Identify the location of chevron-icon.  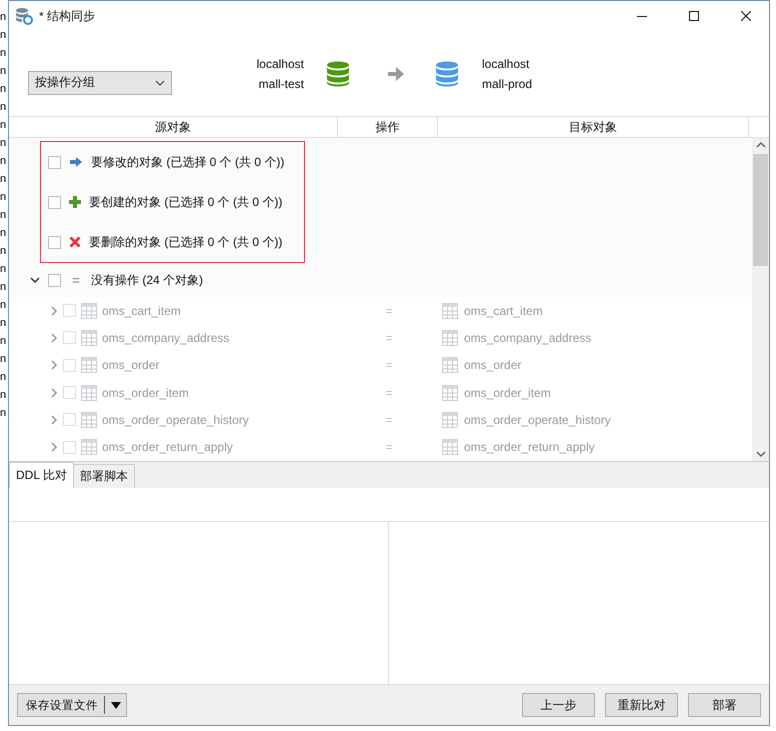
(35, 280).